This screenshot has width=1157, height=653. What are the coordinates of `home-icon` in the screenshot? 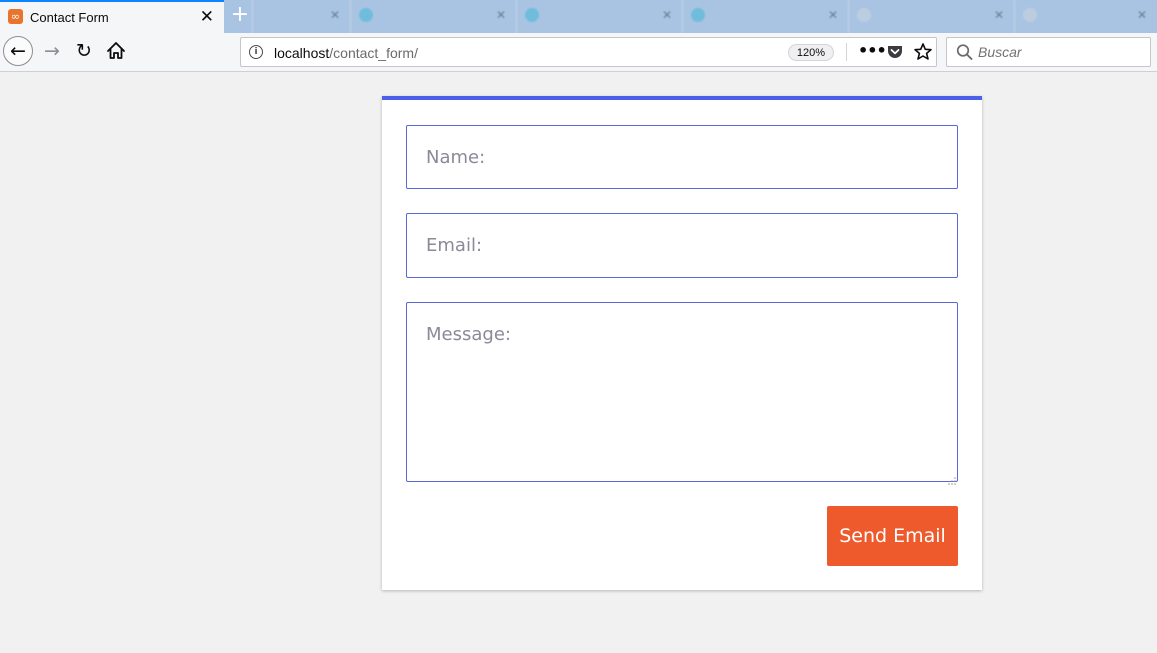 It's located at (116, 51).